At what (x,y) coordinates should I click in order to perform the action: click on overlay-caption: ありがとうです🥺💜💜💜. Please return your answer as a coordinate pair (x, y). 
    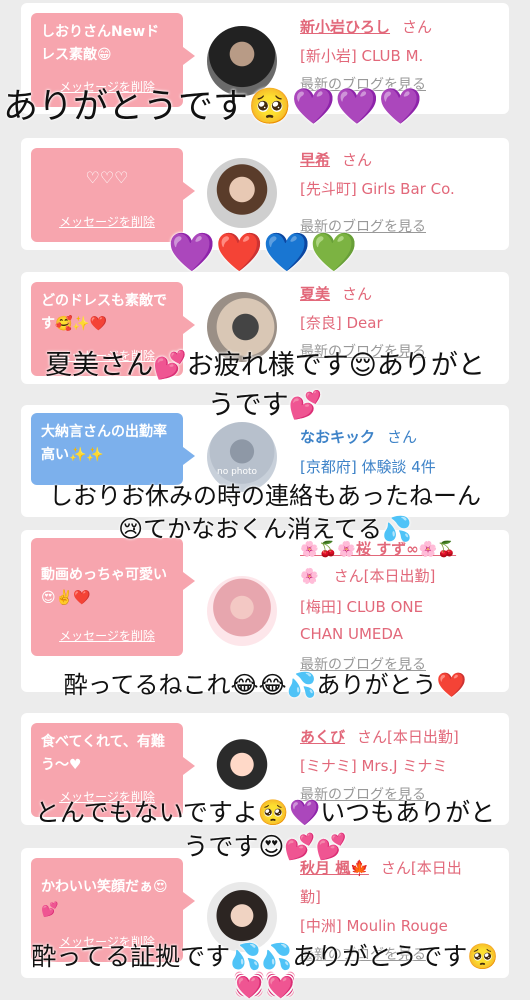
    Looking at the image, I should click on (213, 107).